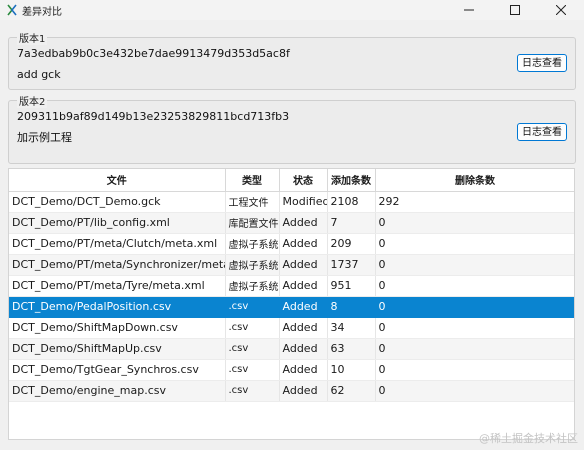 The height and width of the screenshot is (450, 584). I want to click on cell-file: DCT_Demo/TgtGear_Synchros.csv, so click(117, 370).